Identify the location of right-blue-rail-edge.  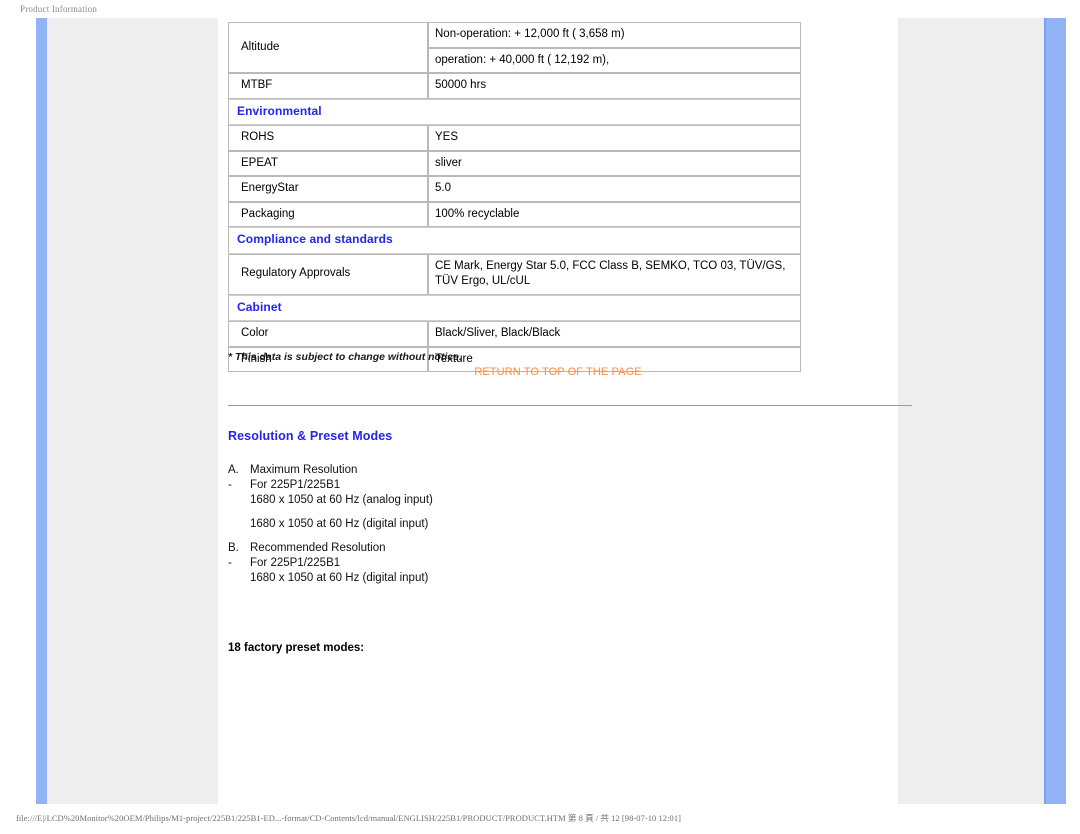
(1045, 411).